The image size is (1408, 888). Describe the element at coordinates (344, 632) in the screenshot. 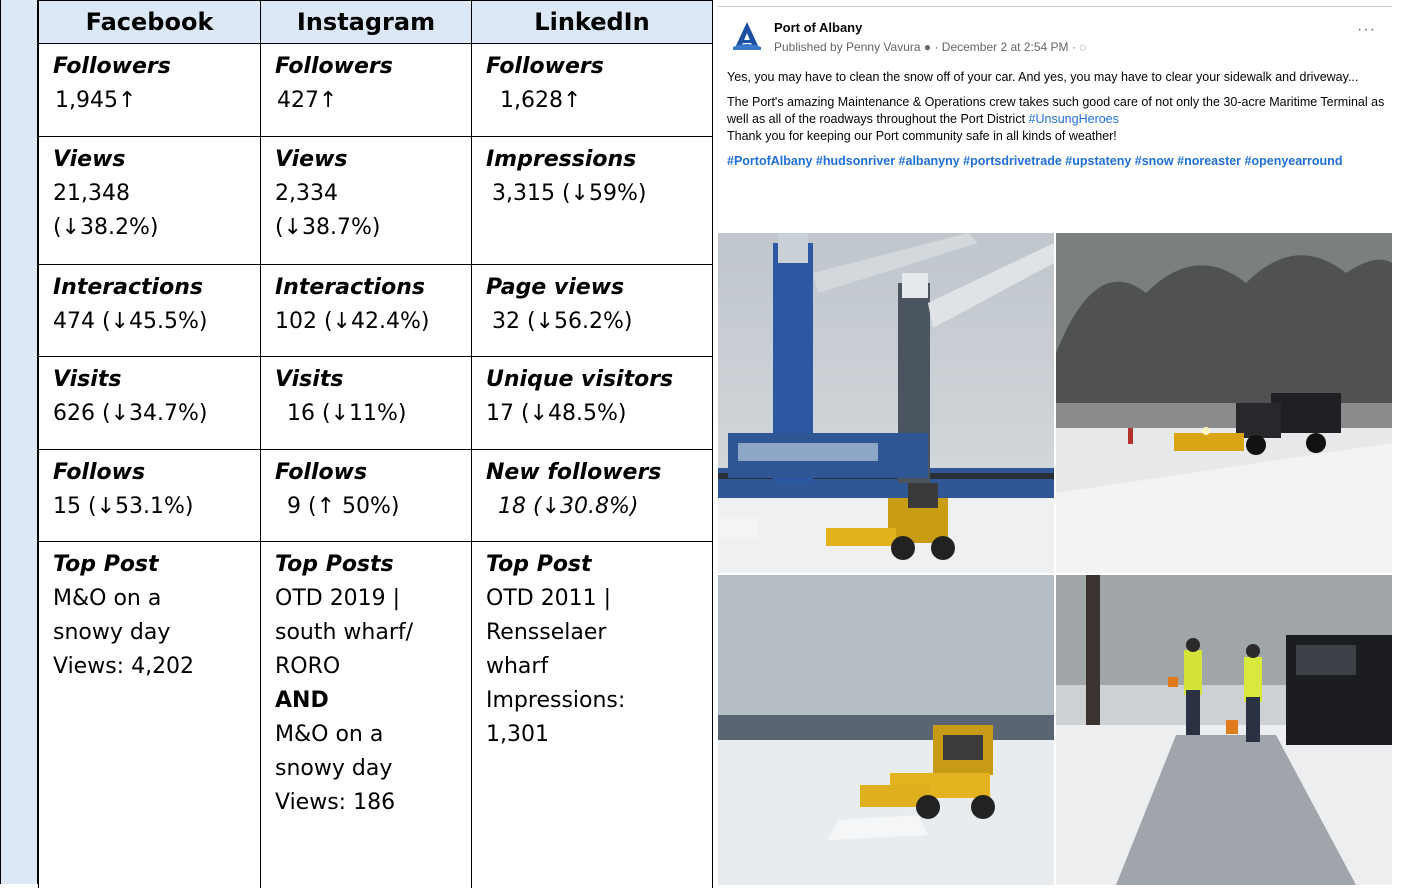

I see `top-post-line: south wharf/` at that location.